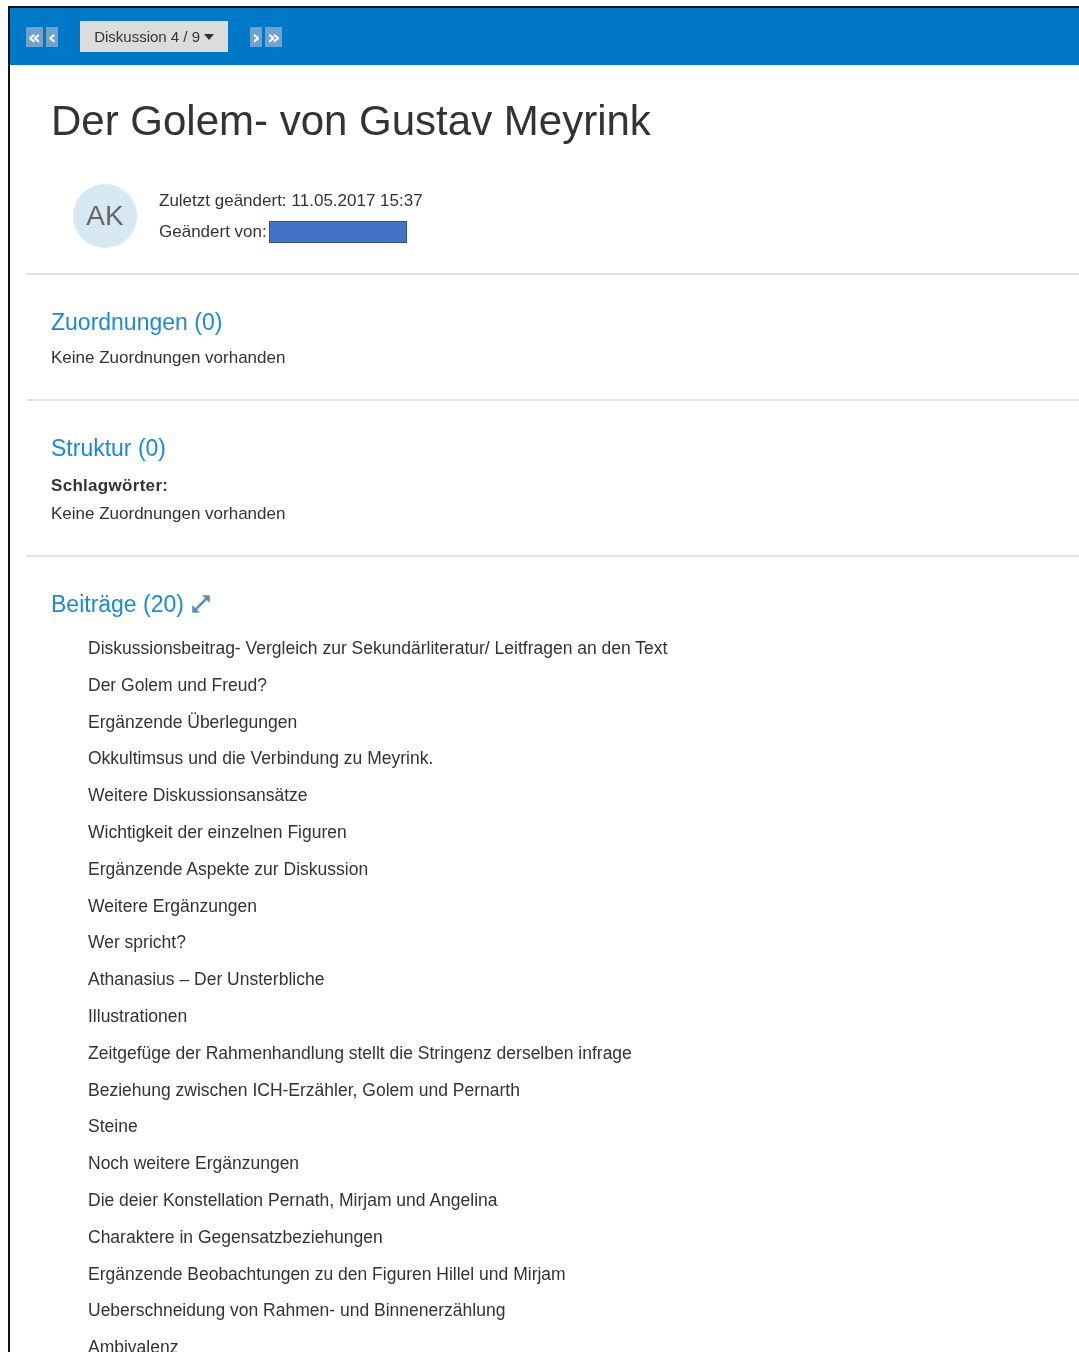  Describe the element at coordinates (137, 943) in the screenshot. I see `post-link: Wer spricht?` at that location.